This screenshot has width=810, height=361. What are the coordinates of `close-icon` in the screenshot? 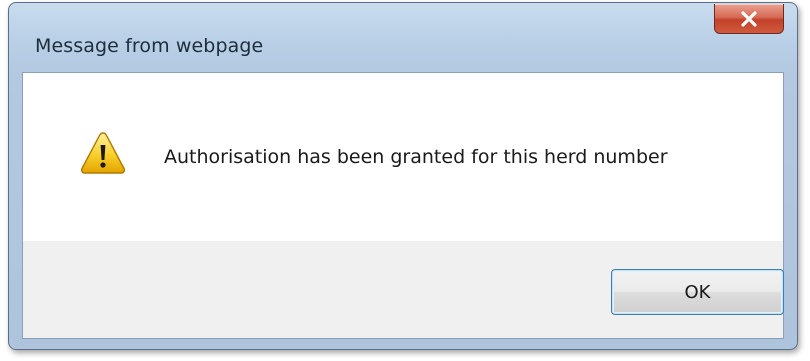 It's located at (749, 18).